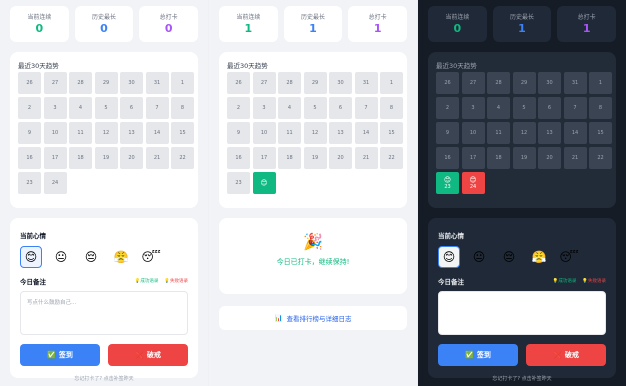 Image resolution: width=626 pixels, height=386 pixels. Describe the element at coordinates (313, 318) in the screenshot. I see `leaderboard-link-button: 📊 查看排行榜与详细日志` at that location.